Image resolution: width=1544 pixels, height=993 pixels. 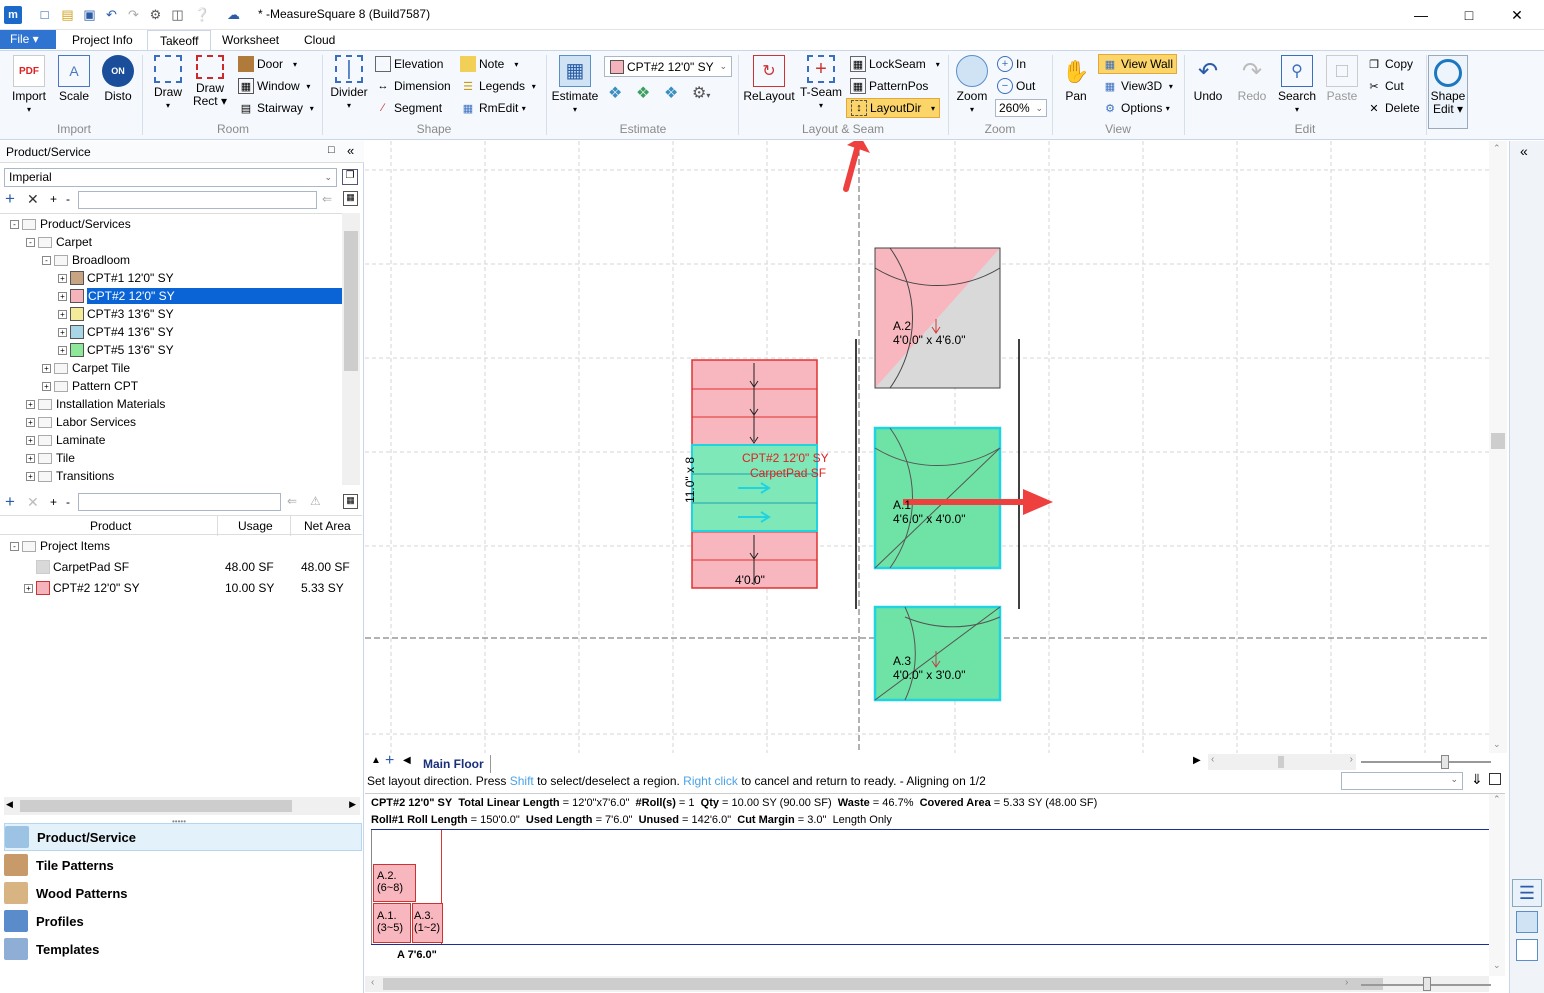 I want to click on tree-item: + Transitions, so click(x=70, y=476).